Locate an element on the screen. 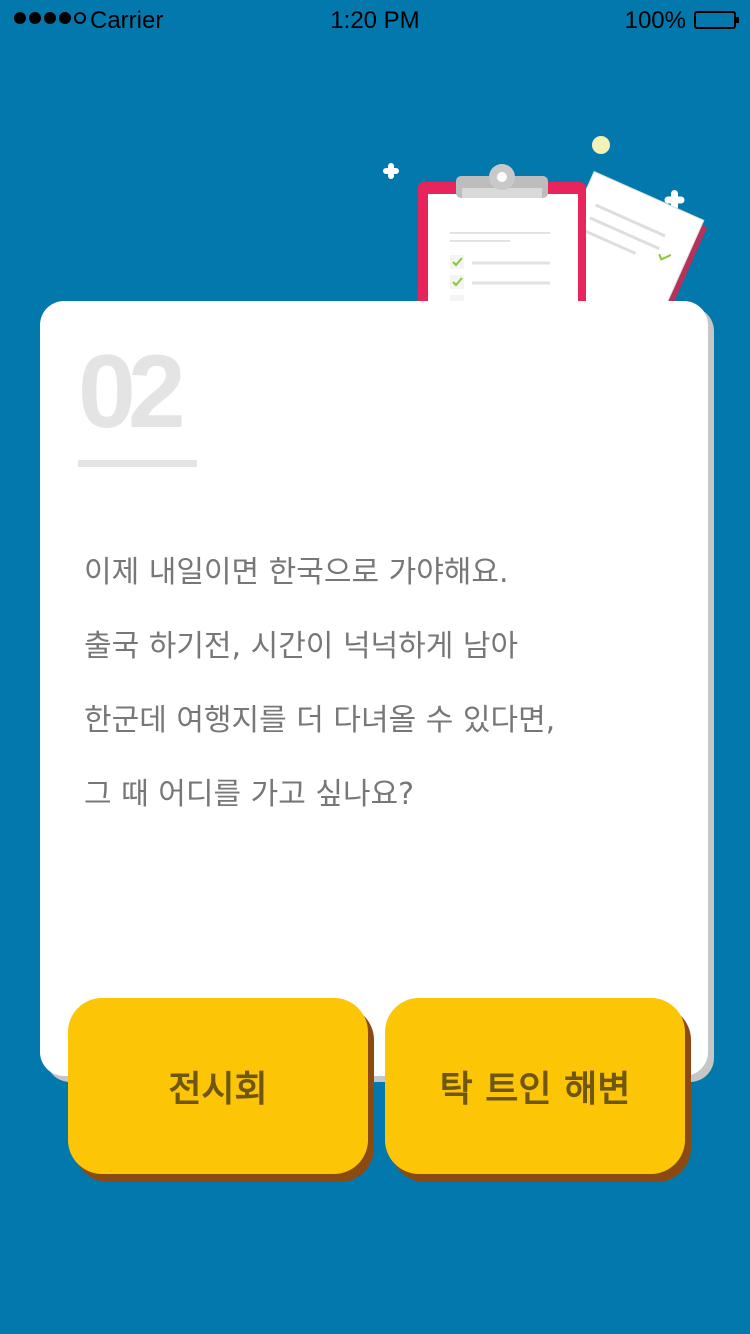  battery-icon is located at coordinates (716, 20).